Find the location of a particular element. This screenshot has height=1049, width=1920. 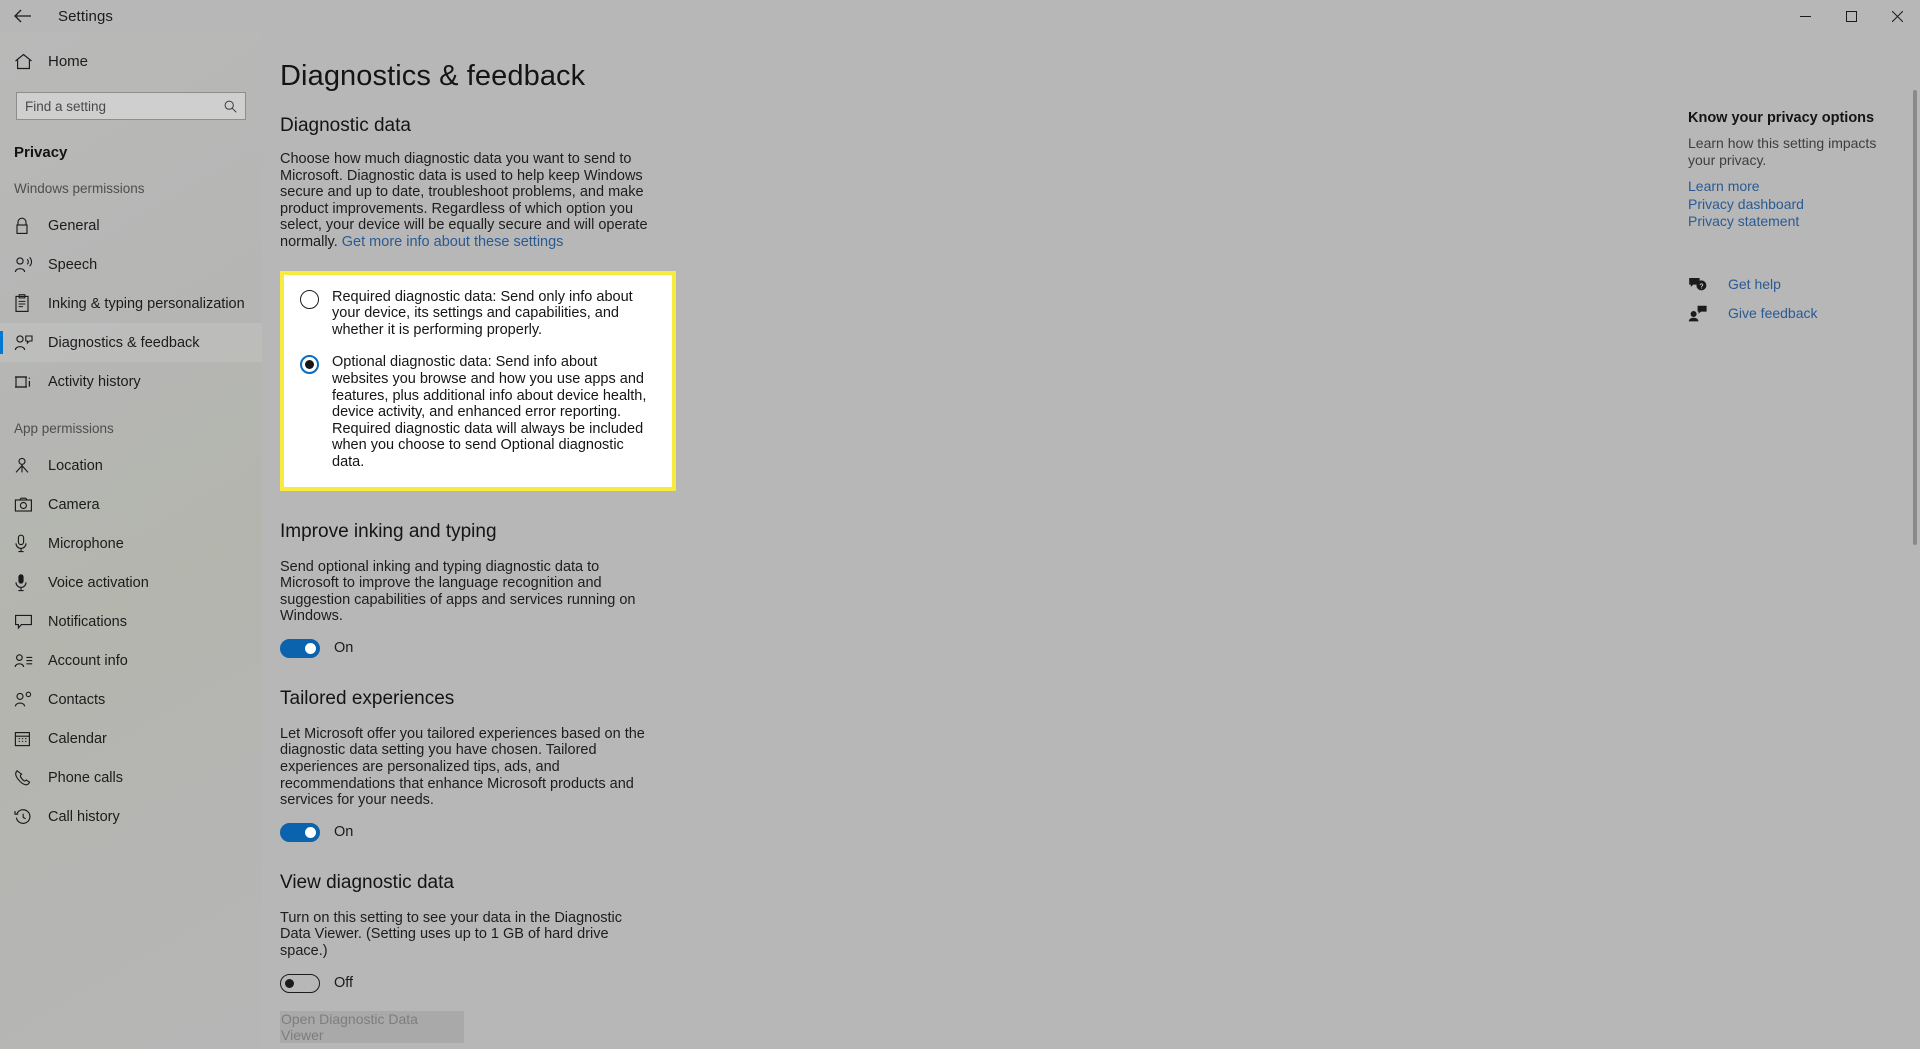

sidebar-item-voice-activation: Voice activation is located at coordinates (131, 582).